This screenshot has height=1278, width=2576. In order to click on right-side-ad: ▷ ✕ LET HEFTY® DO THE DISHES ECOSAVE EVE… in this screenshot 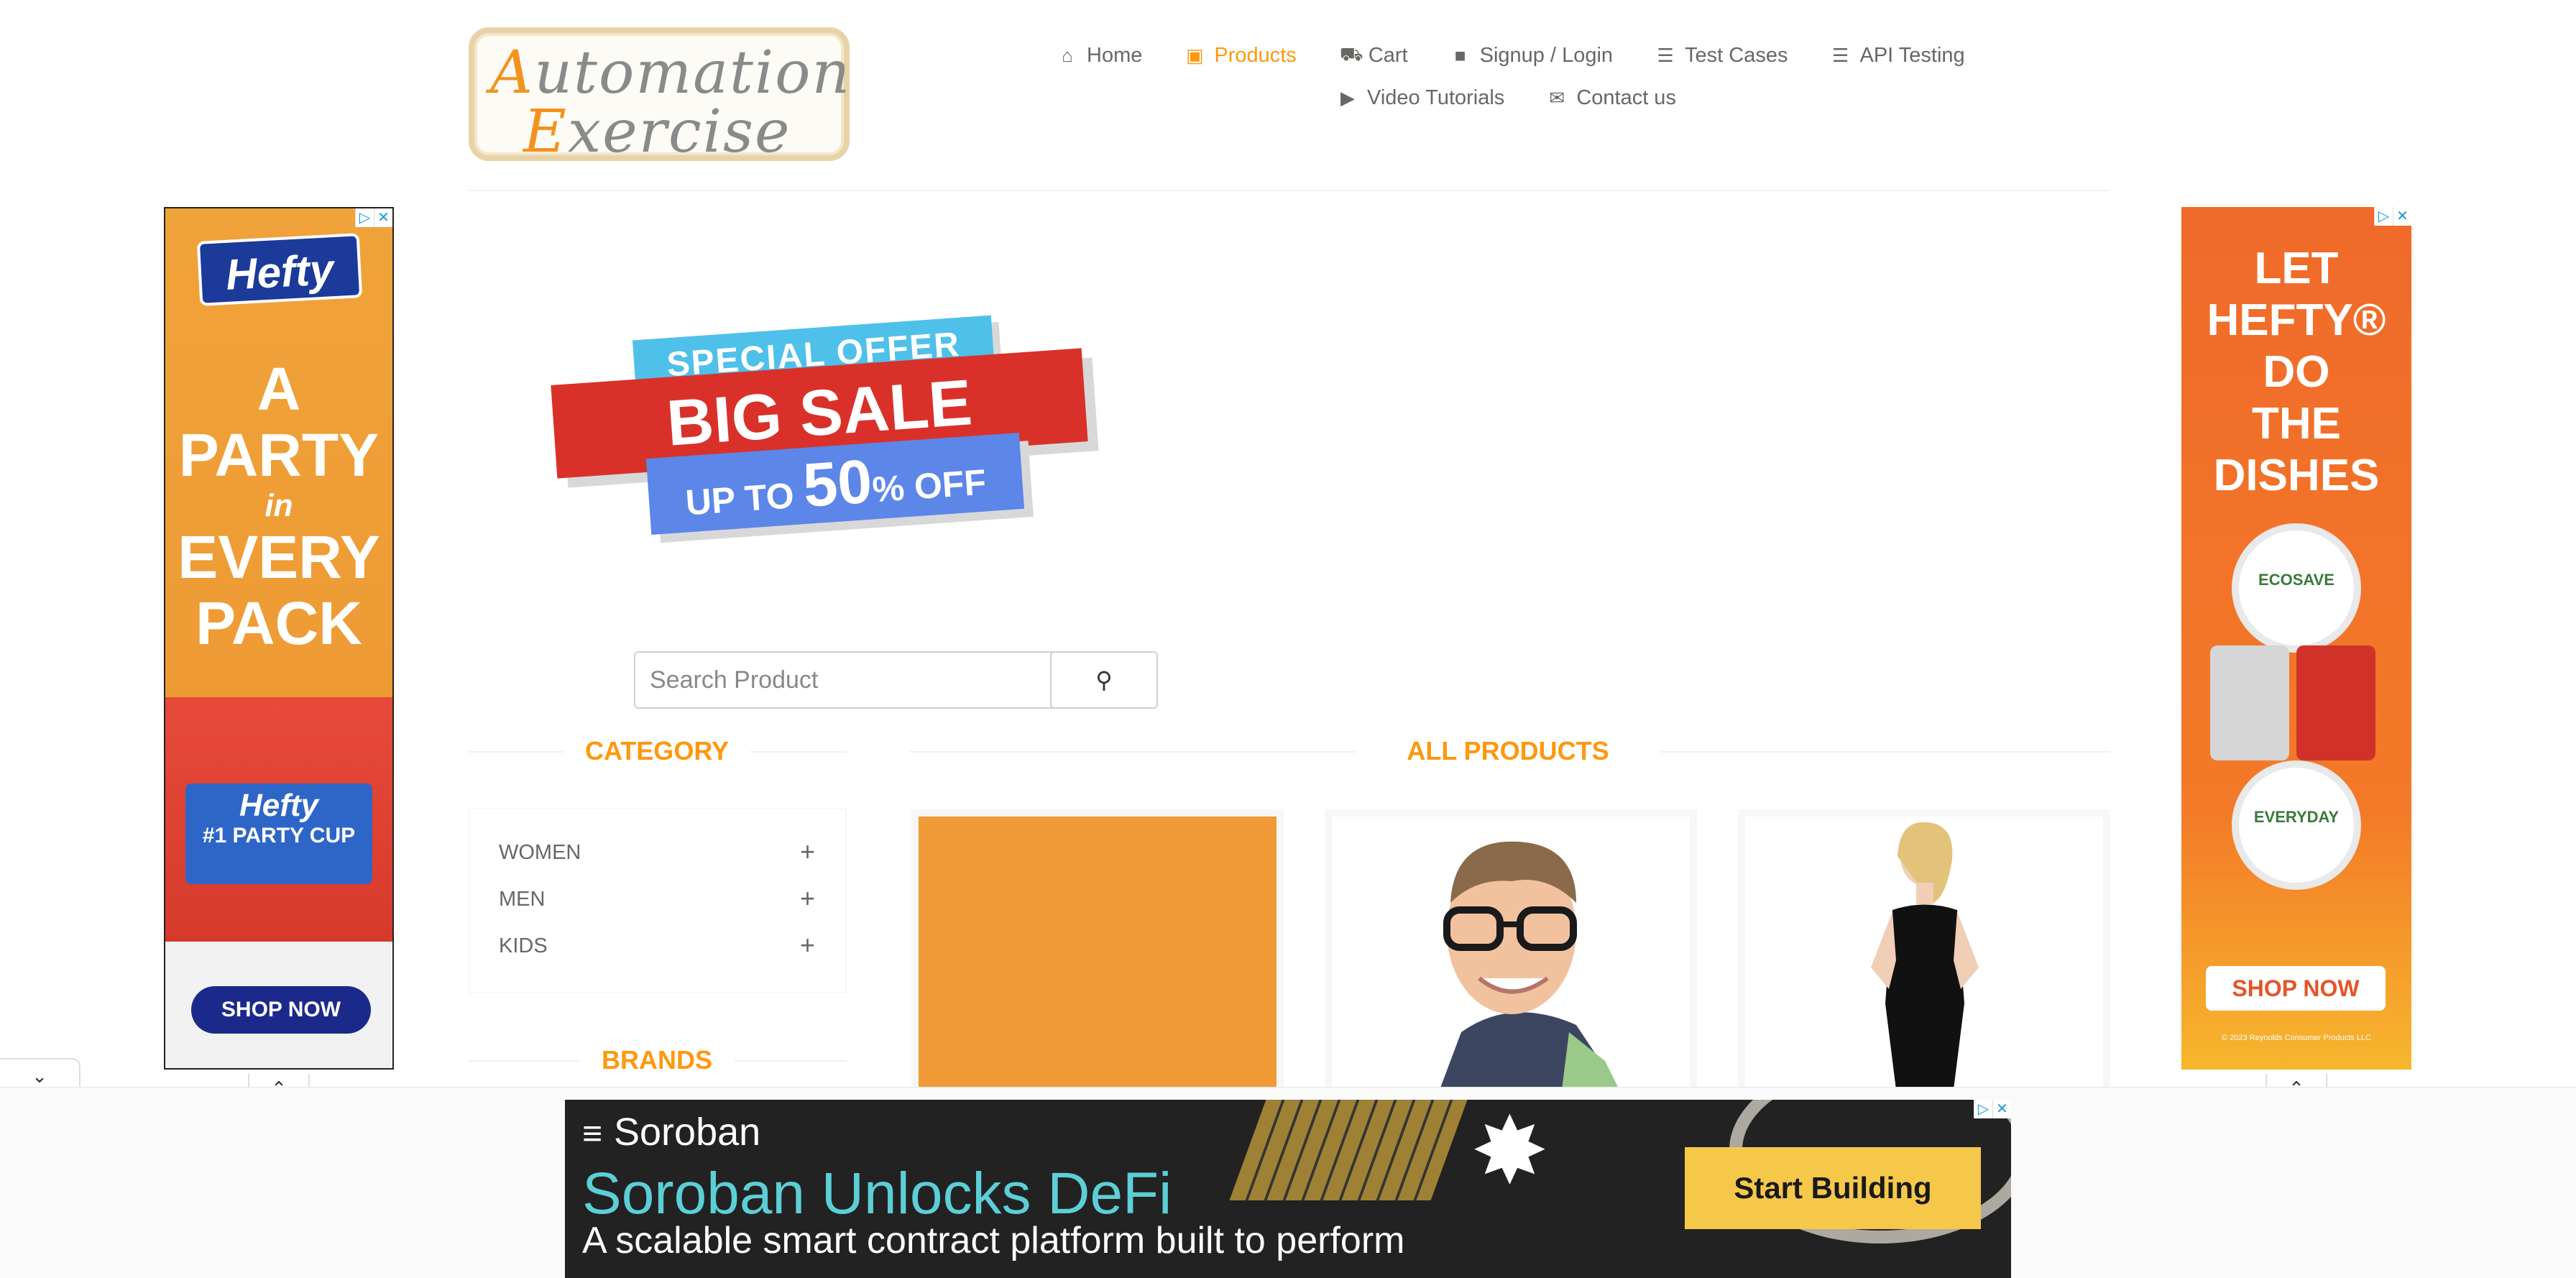, I will do `click(2296, 639)`.